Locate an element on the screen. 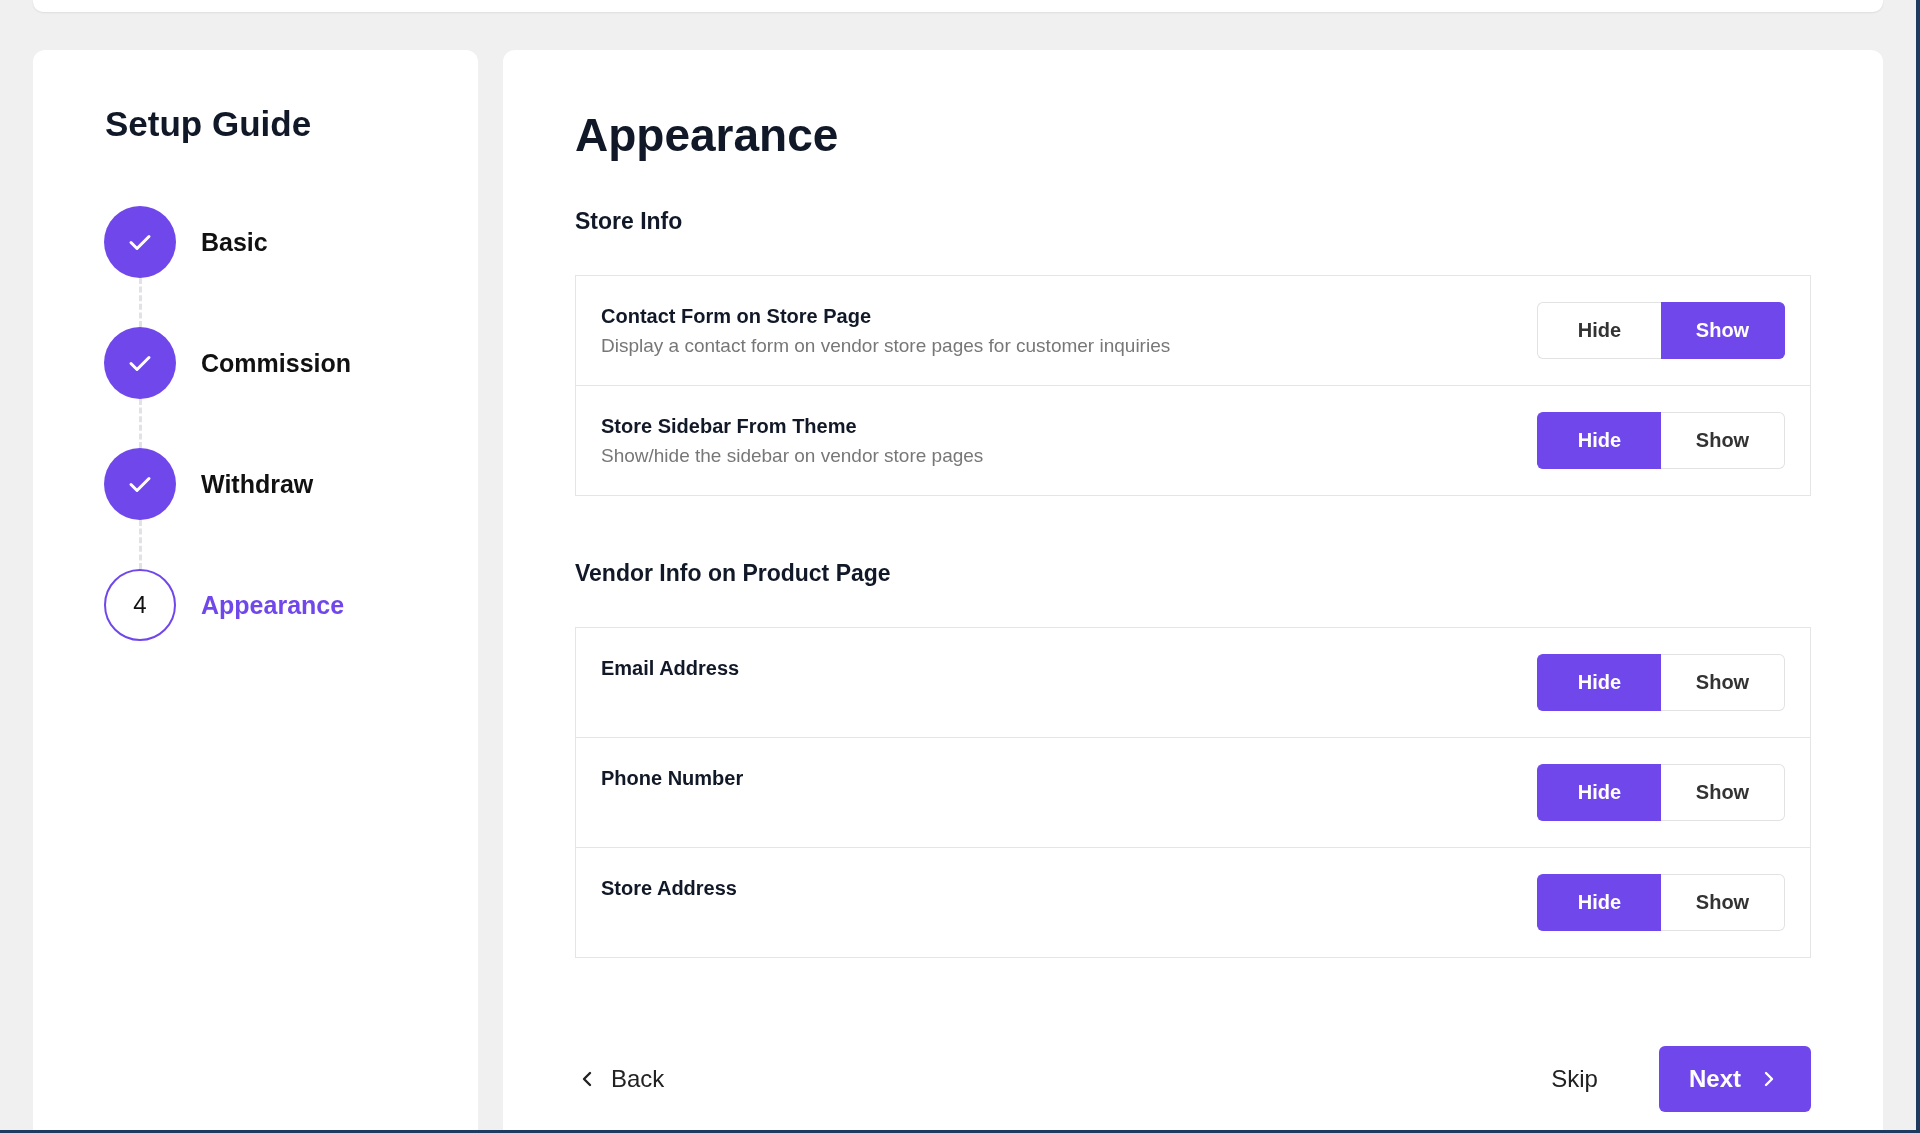 The image size is (1920, 1133). step-number: 4 is located at coordinates (140, 605).